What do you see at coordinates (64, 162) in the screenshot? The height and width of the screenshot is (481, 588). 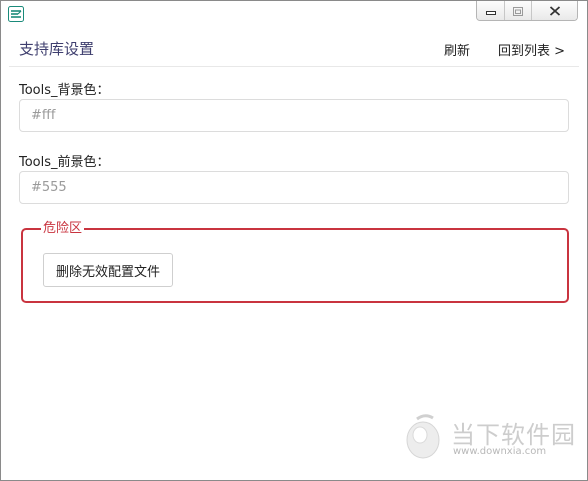 I see `fg-color-label: Tools_前景色：` at bounding box center [64, 162].